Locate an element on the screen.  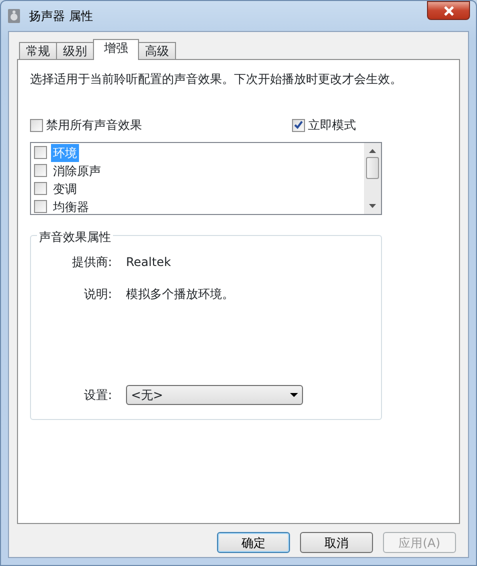
setting-dropdown: <无> is located at coordinates (214, 395).